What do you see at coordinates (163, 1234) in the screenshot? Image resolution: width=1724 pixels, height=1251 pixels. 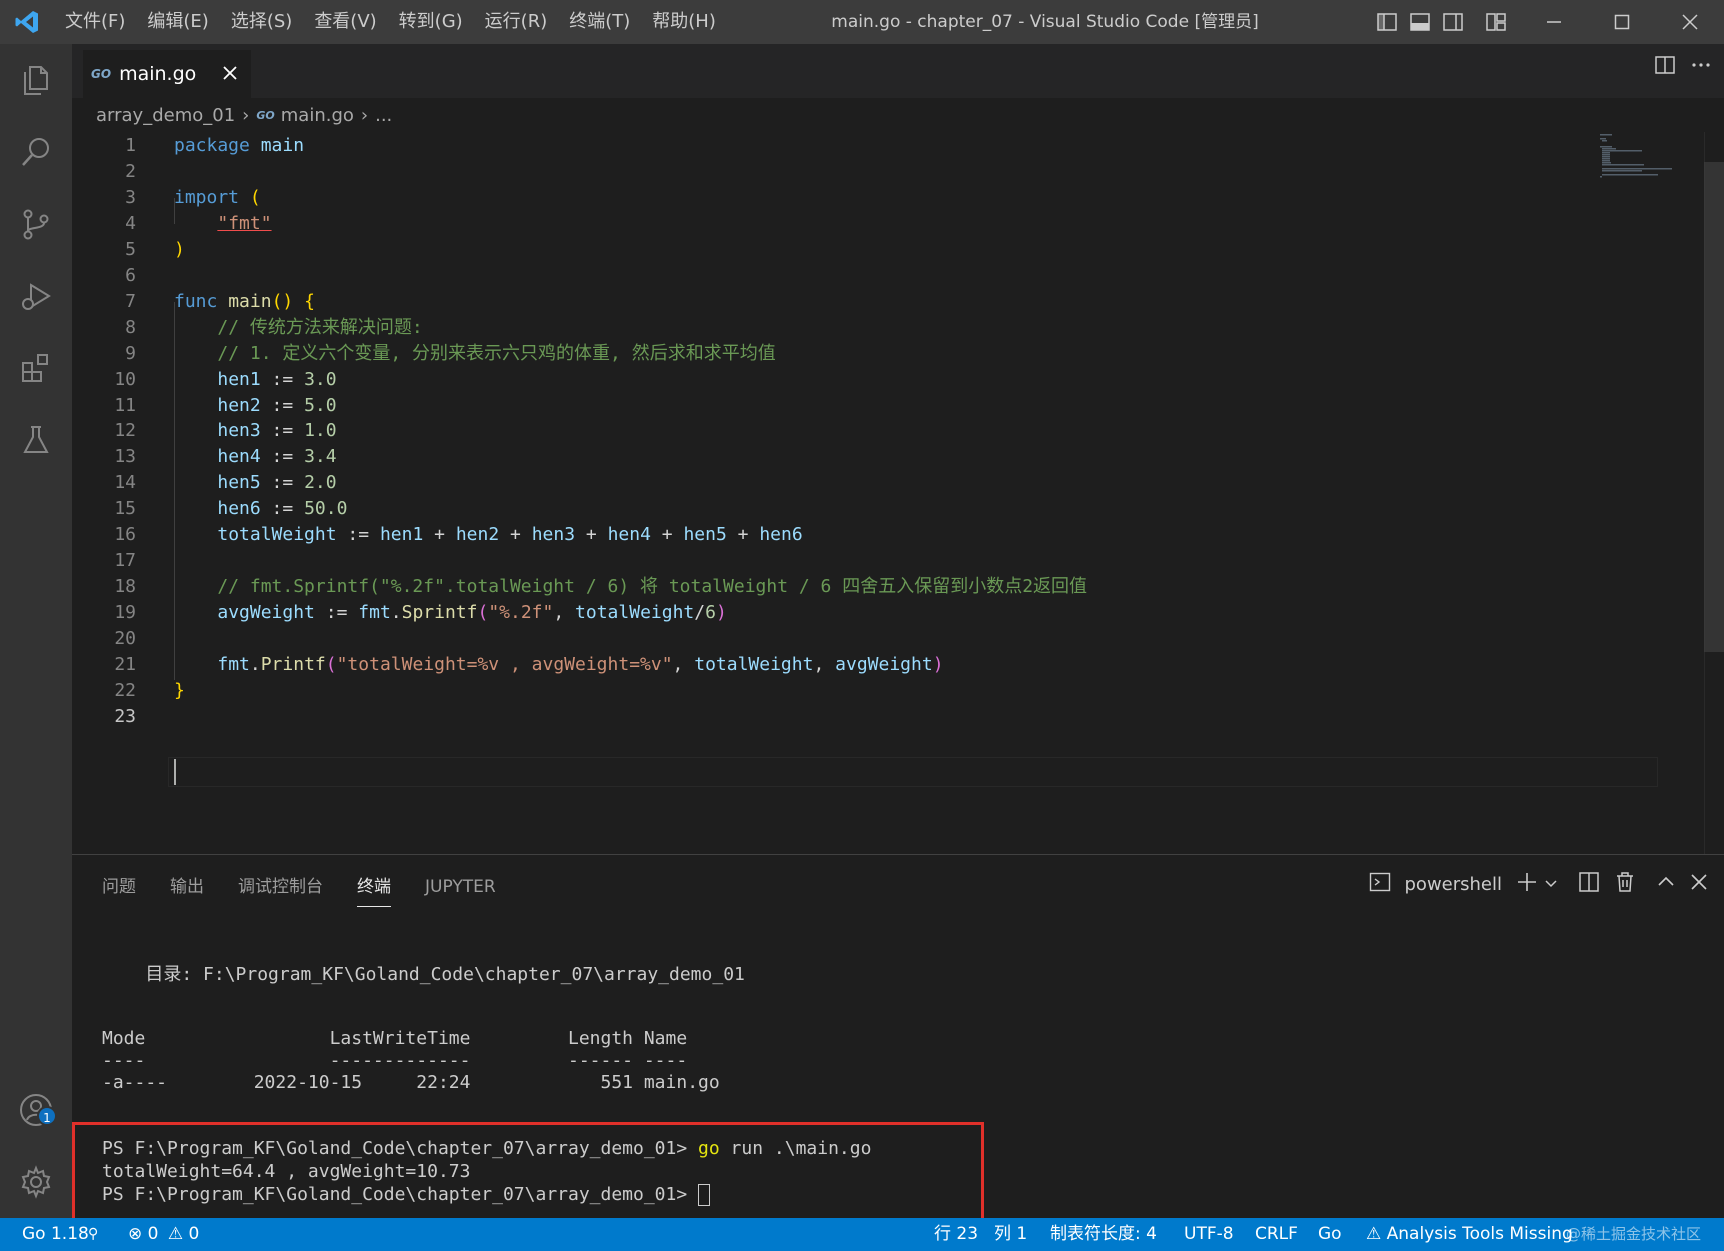 I see `status-problems: ⊗ 0 ⚠ 0` at bounding box center [163, 1234].